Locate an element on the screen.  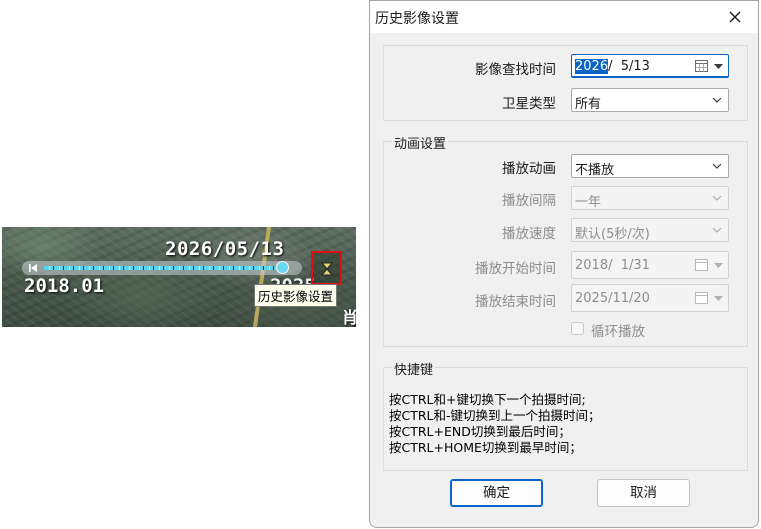
play-interval-value: 一年 is located at coordinates (588, 202).